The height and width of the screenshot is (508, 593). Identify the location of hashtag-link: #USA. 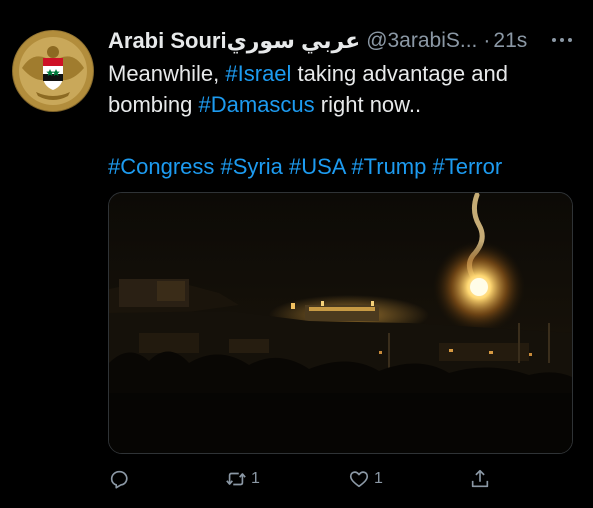
(317, 166).